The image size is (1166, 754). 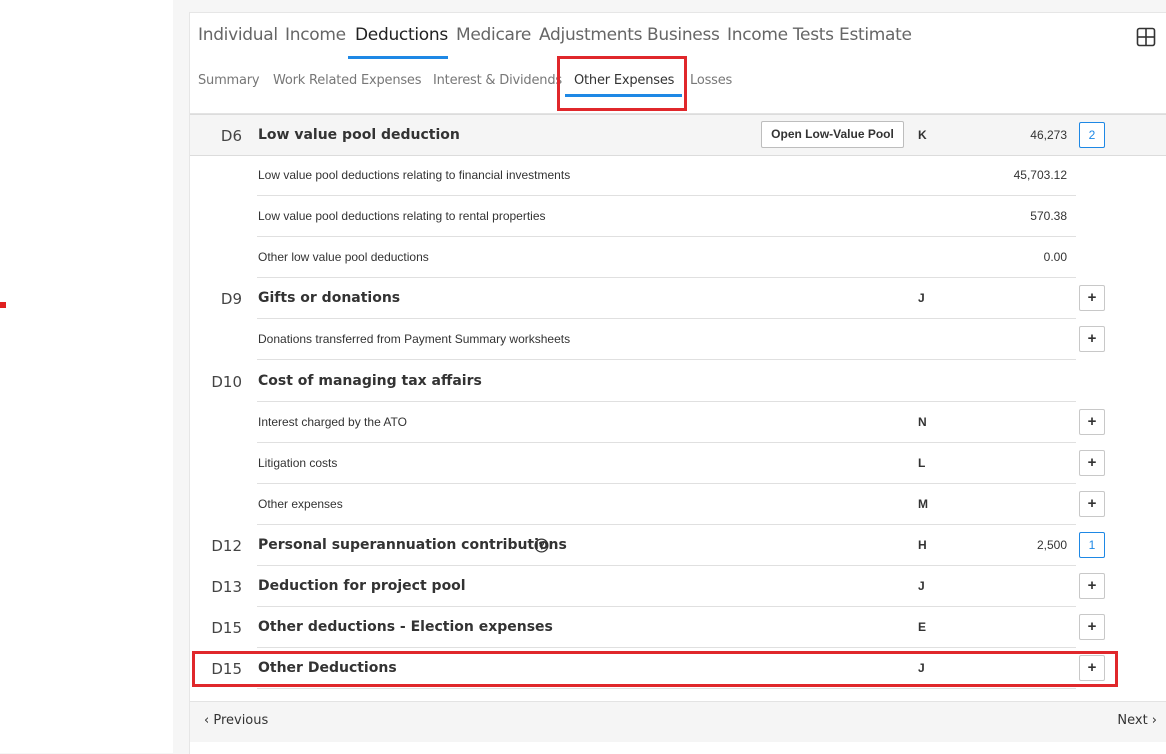 What do you see at coordinates (678, 463) in the screenshot?
I see `row-d10-litigation: Litigation costs L +` at bounding box center [678, 463].